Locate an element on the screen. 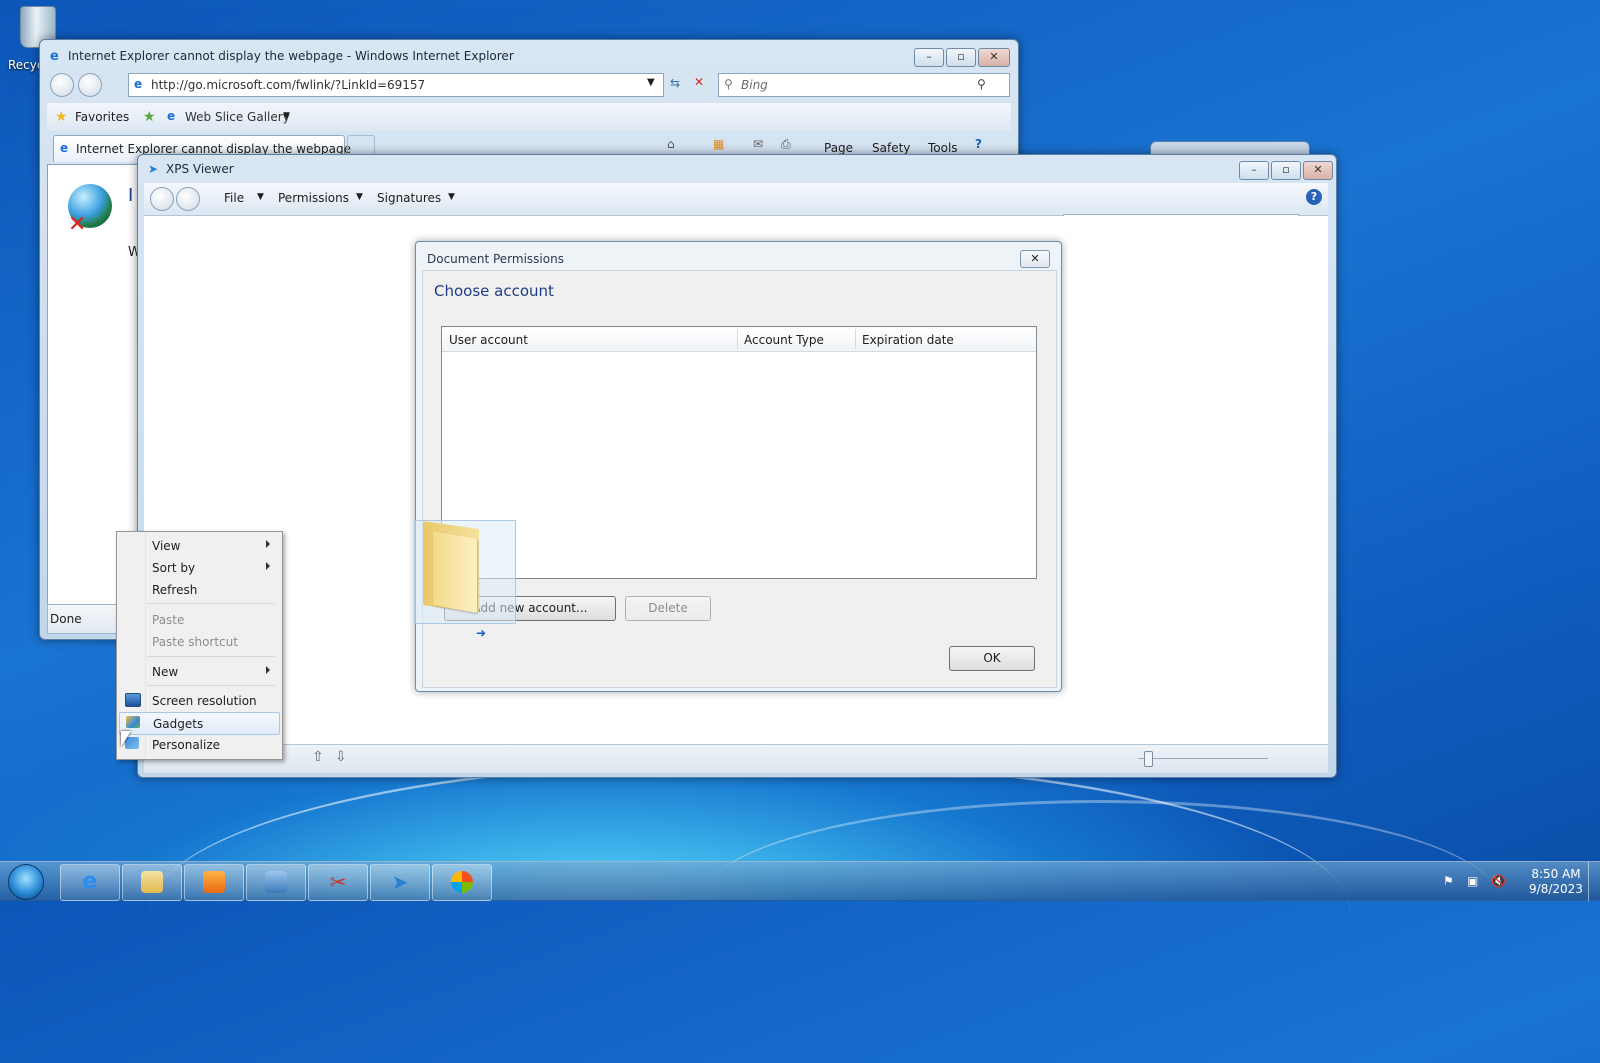  taskbar-control-panel is located at coordinates (276, 882).